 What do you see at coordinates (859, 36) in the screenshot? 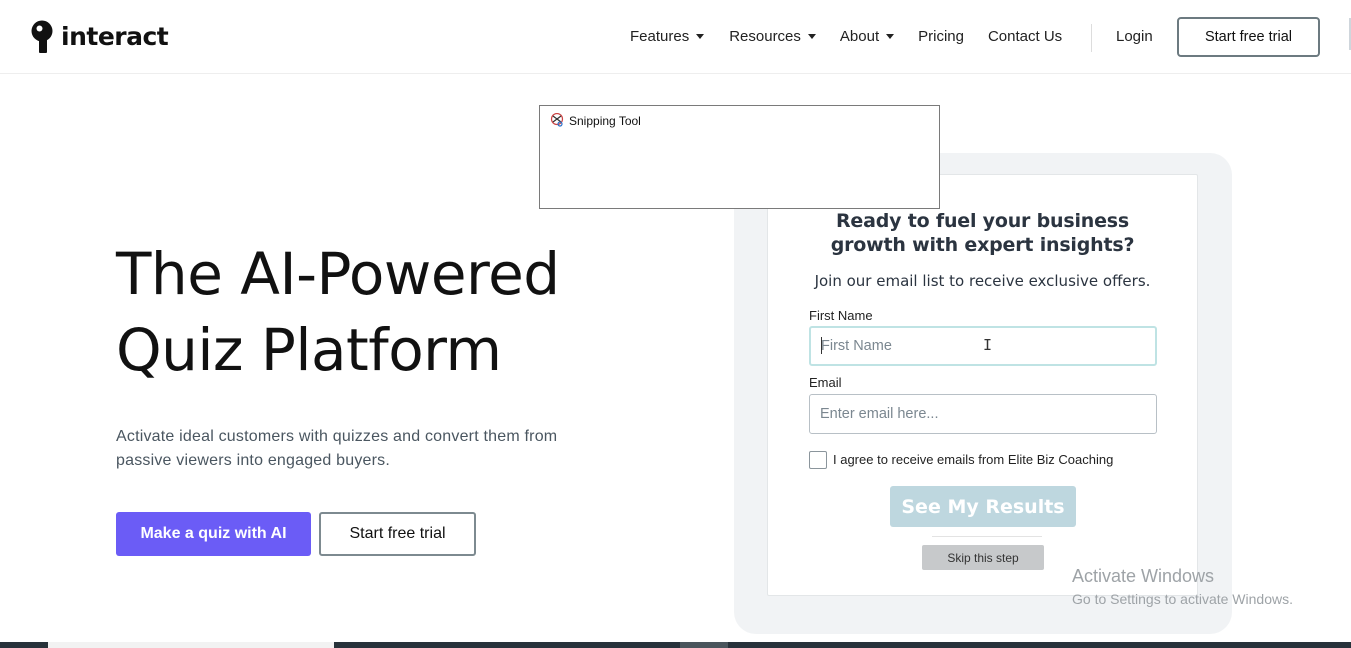
I see `nav-about-label: About` at bounding box center [859, 36].